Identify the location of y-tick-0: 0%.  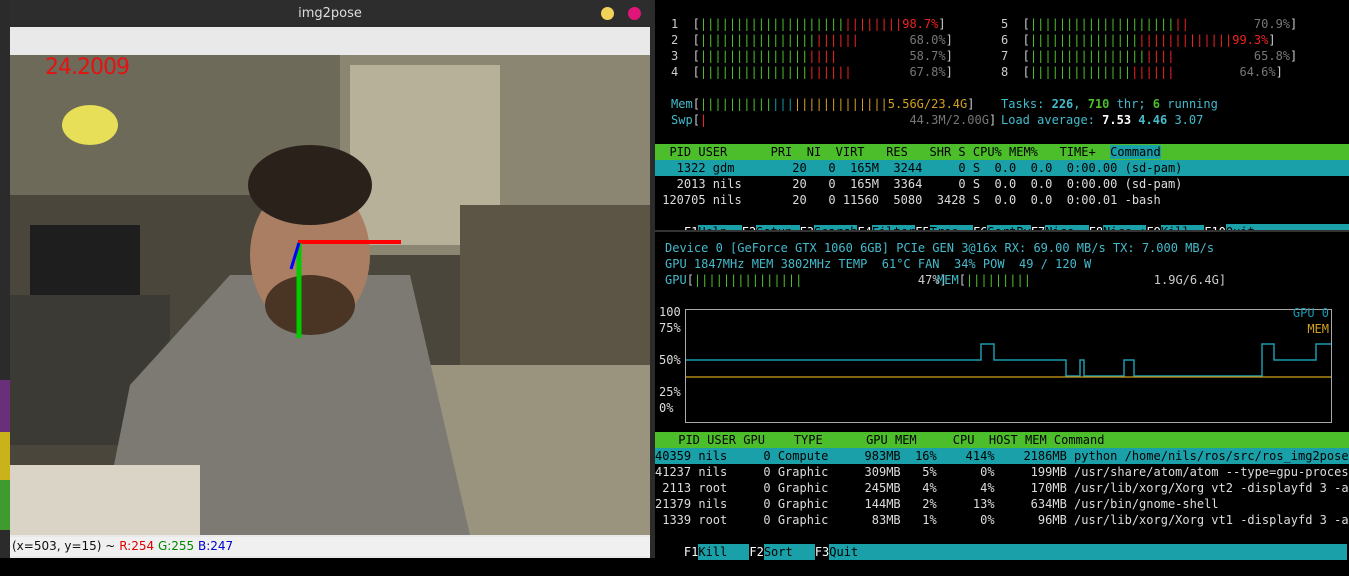
(666, 408).